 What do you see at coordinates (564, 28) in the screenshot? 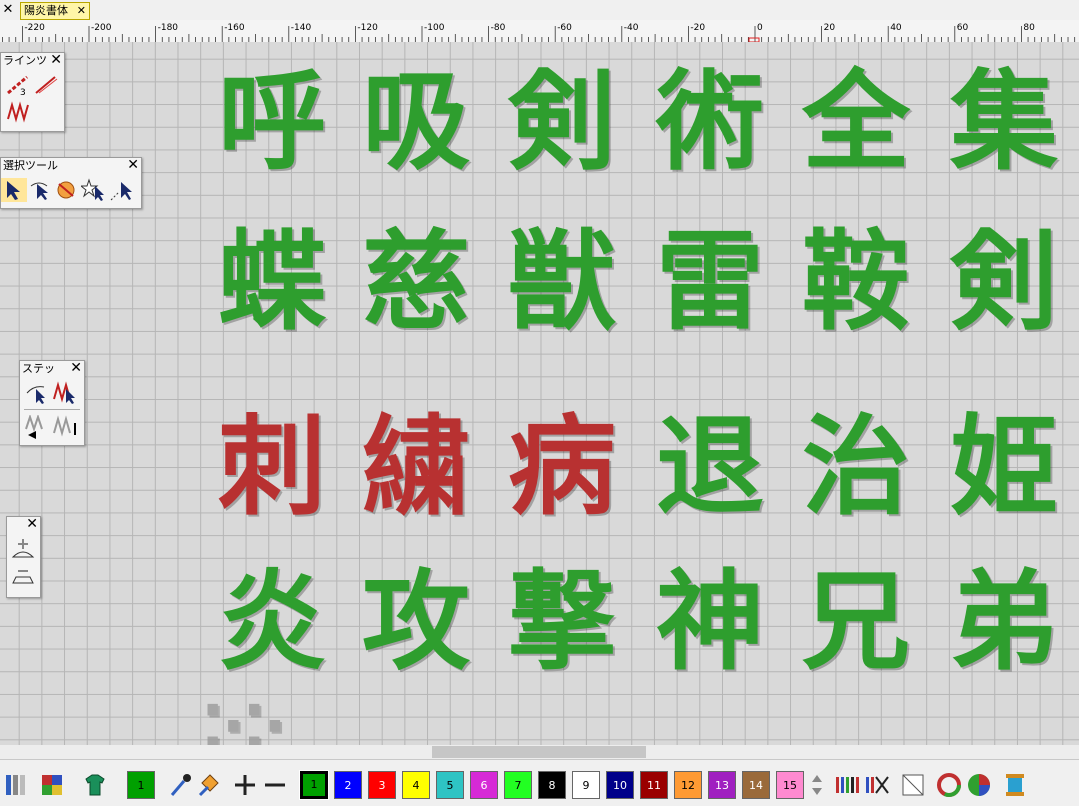
I see `ruler-label: -60` at bounding box center [564, 28].